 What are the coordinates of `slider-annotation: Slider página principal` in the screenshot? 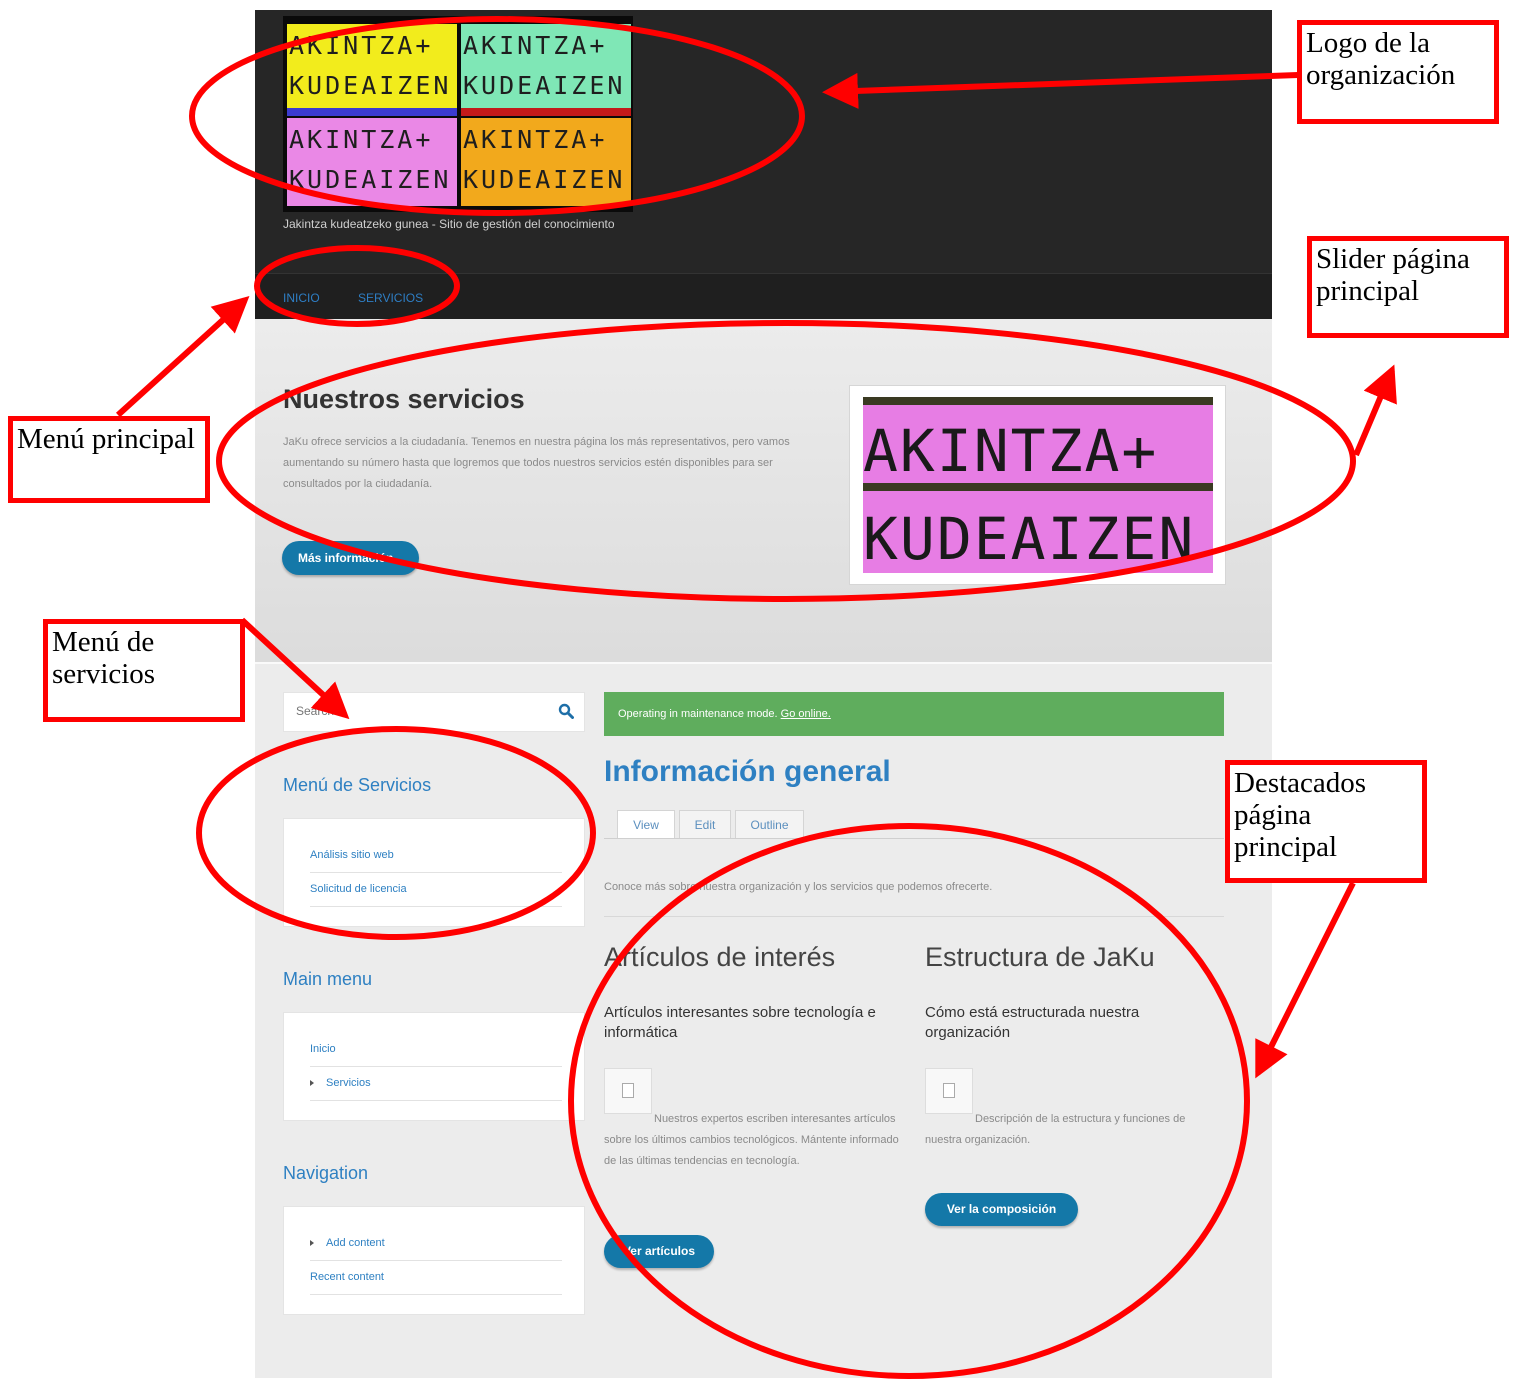 It's located at (1408, 287).